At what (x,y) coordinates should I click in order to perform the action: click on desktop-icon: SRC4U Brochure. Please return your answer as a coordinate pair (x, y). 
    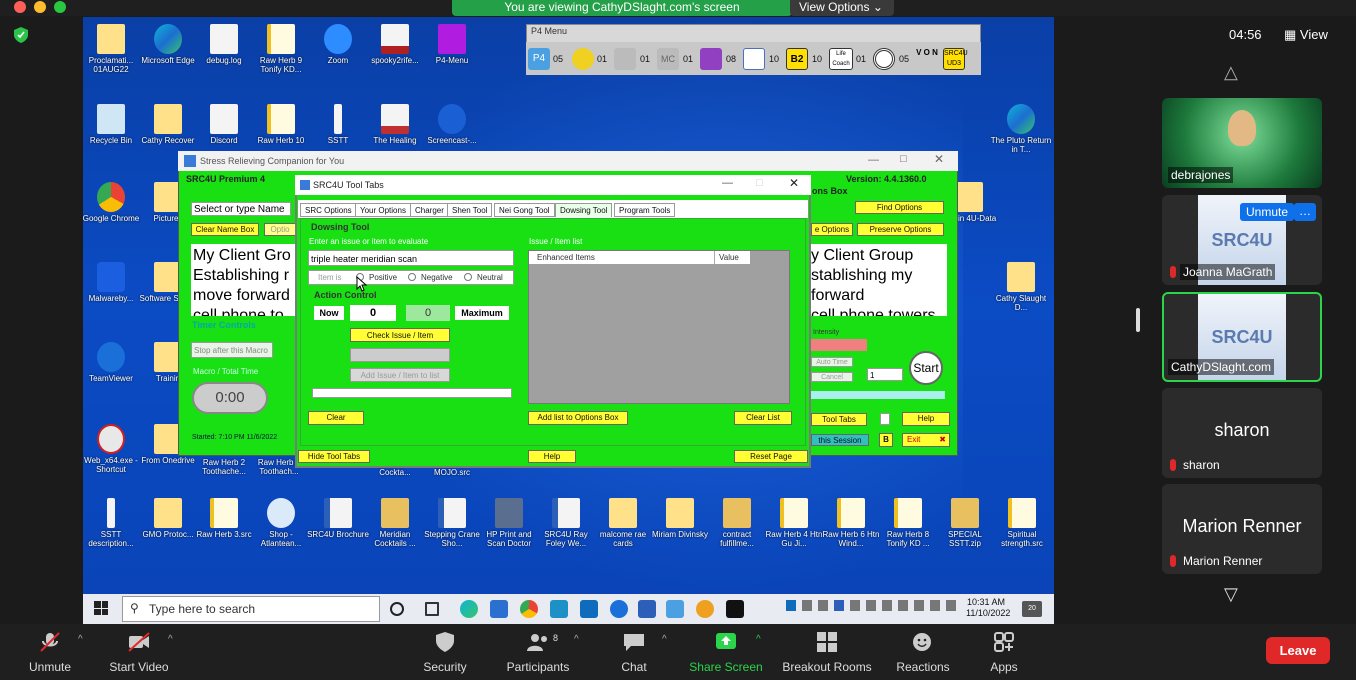
    Looking at the image, I should click on (338, 518).